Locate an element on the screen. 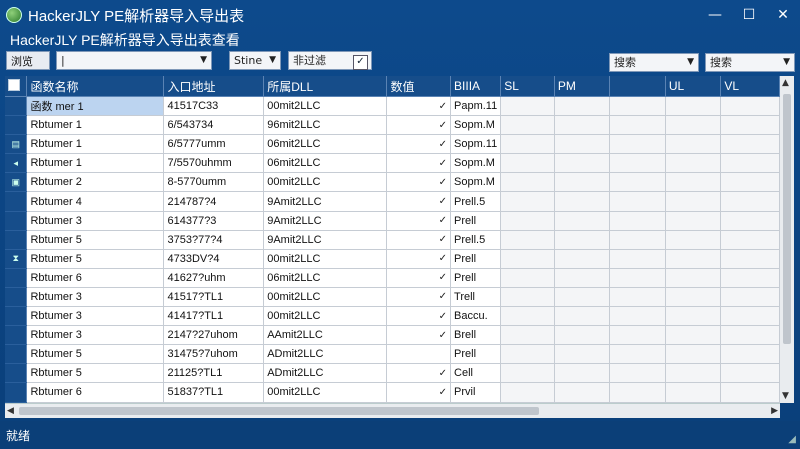  table-row: Rbtumer 4 214787?4 9Amit2LLC ✓ Prell.5 is located at coordinates (392, 201).